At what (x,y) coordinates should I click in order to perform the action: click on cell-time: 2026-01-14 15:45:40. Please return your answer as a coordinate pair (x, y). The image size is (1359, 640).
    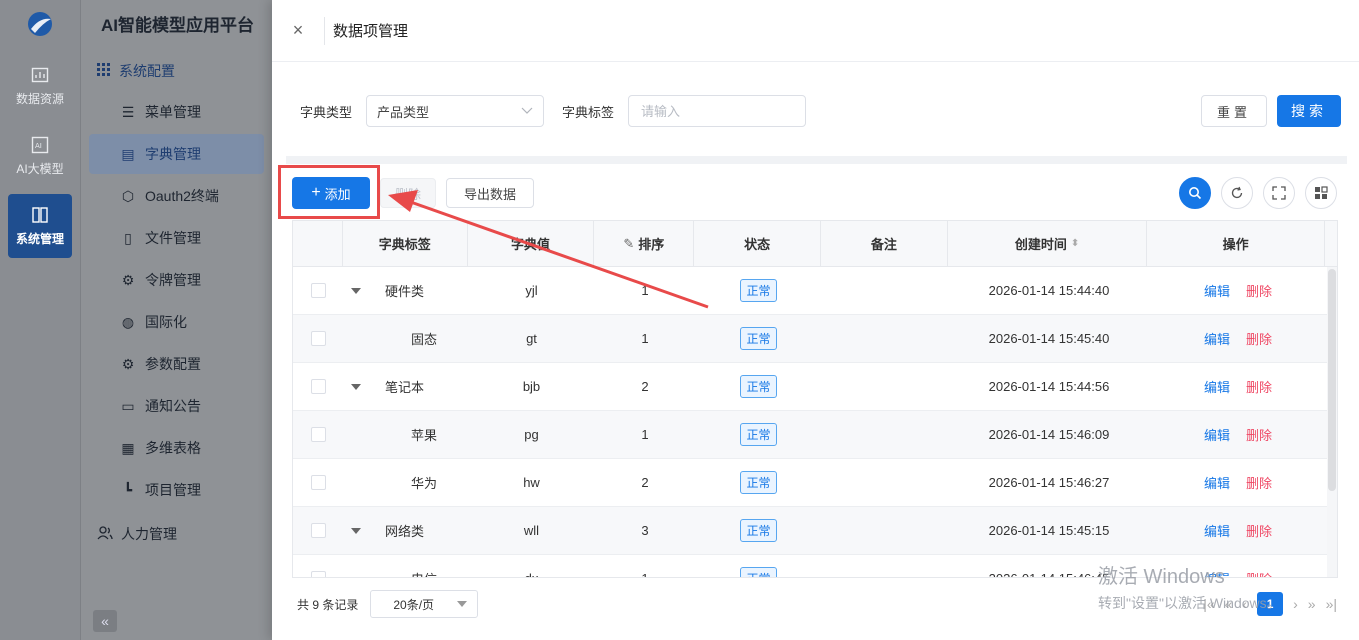
    Looking at the image, I should click on (1049, 338).